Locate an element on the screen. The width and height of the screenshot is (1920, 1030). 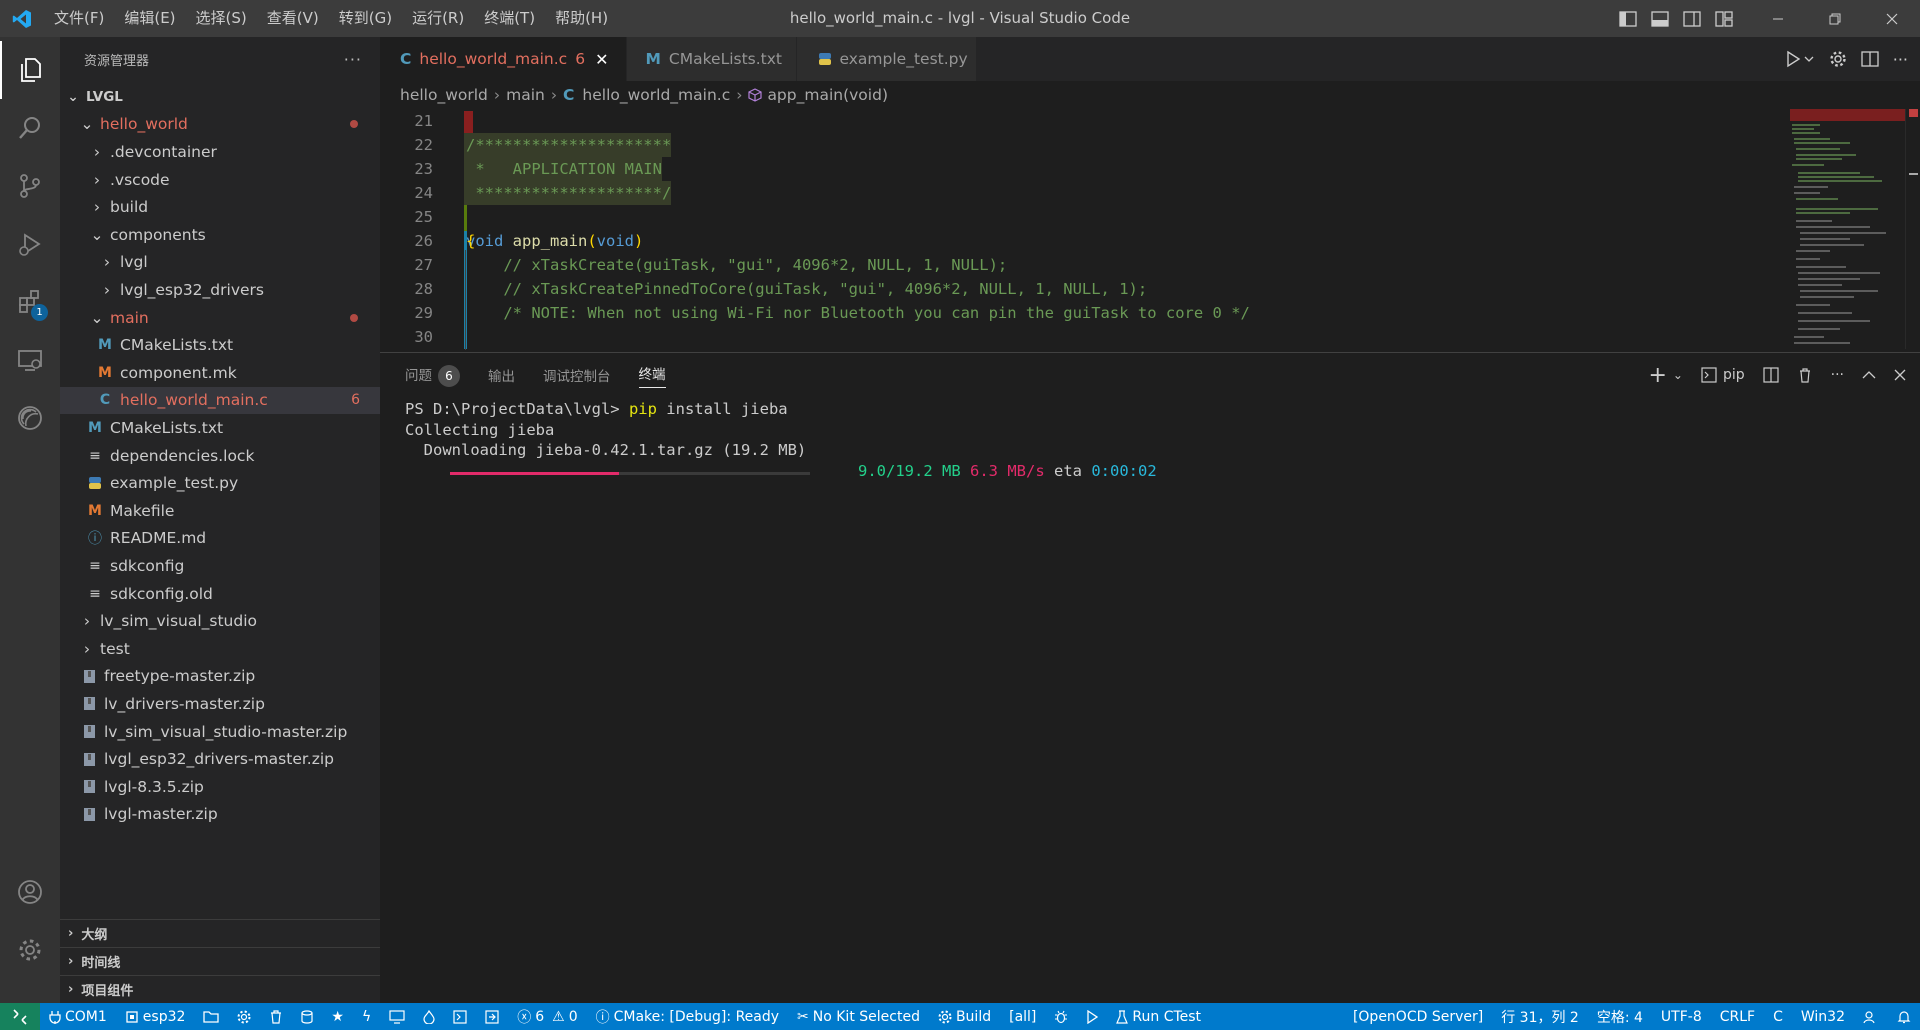
toggle-primary-sidebar-icon is located at coordinates (1628, 19).